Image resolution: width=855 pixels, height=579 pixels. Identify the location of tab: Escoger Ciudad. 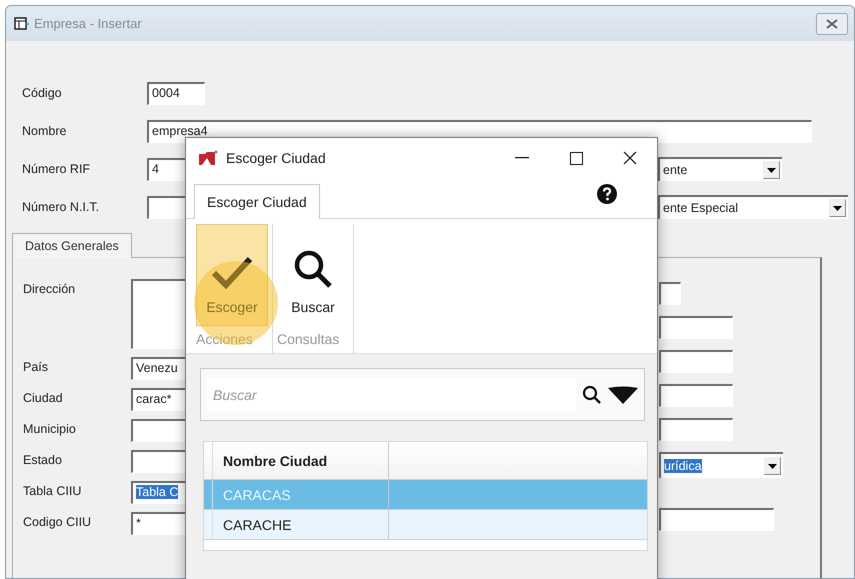
(257, 201).